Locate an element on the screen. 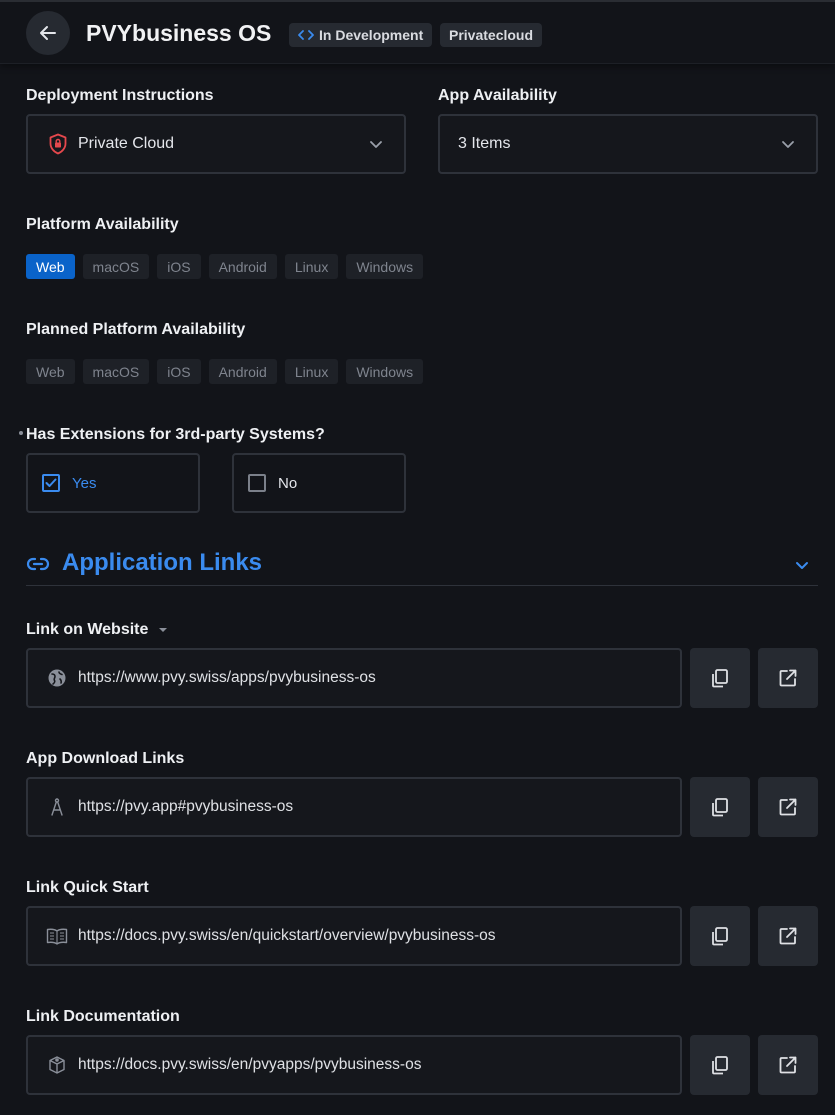  deployment-value: Private Cloud is located at coordinates (126, 143).